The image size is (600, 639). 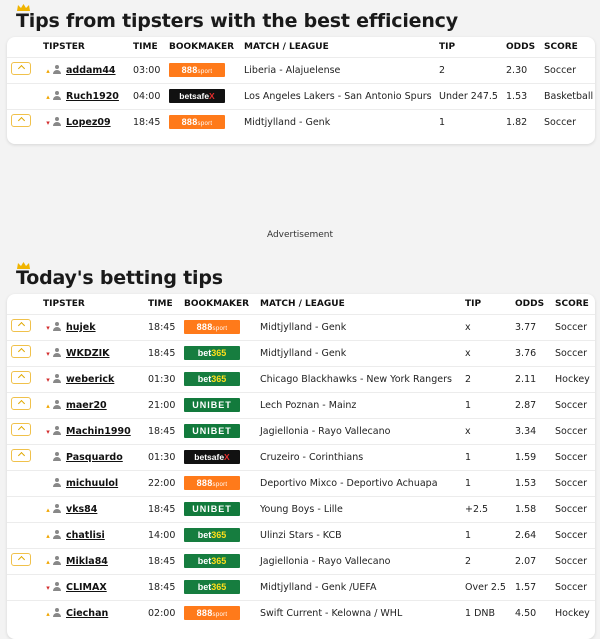 What do you see at coordinates (86, 587) in the screenshot?
I see `tipster-link: CLIMAX` at bounding box center [86, 587].